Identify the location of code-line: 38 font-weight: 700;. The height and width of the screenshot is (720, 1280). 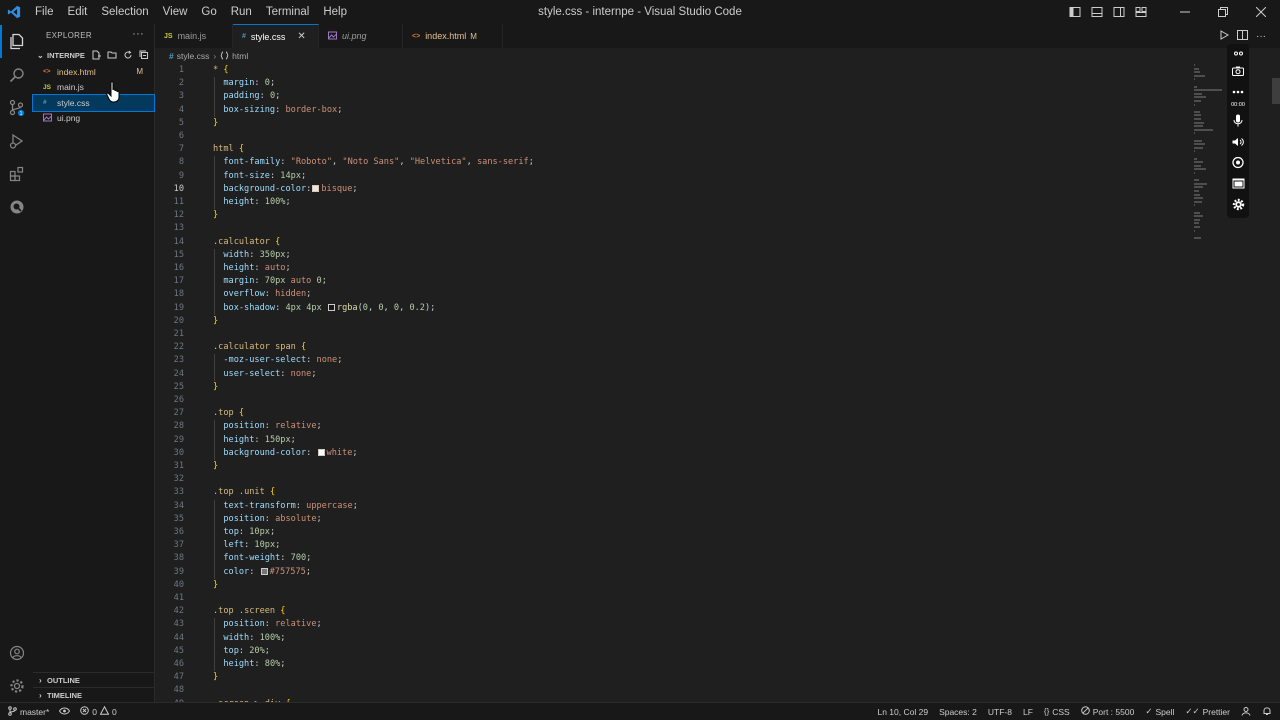
(675, 558).